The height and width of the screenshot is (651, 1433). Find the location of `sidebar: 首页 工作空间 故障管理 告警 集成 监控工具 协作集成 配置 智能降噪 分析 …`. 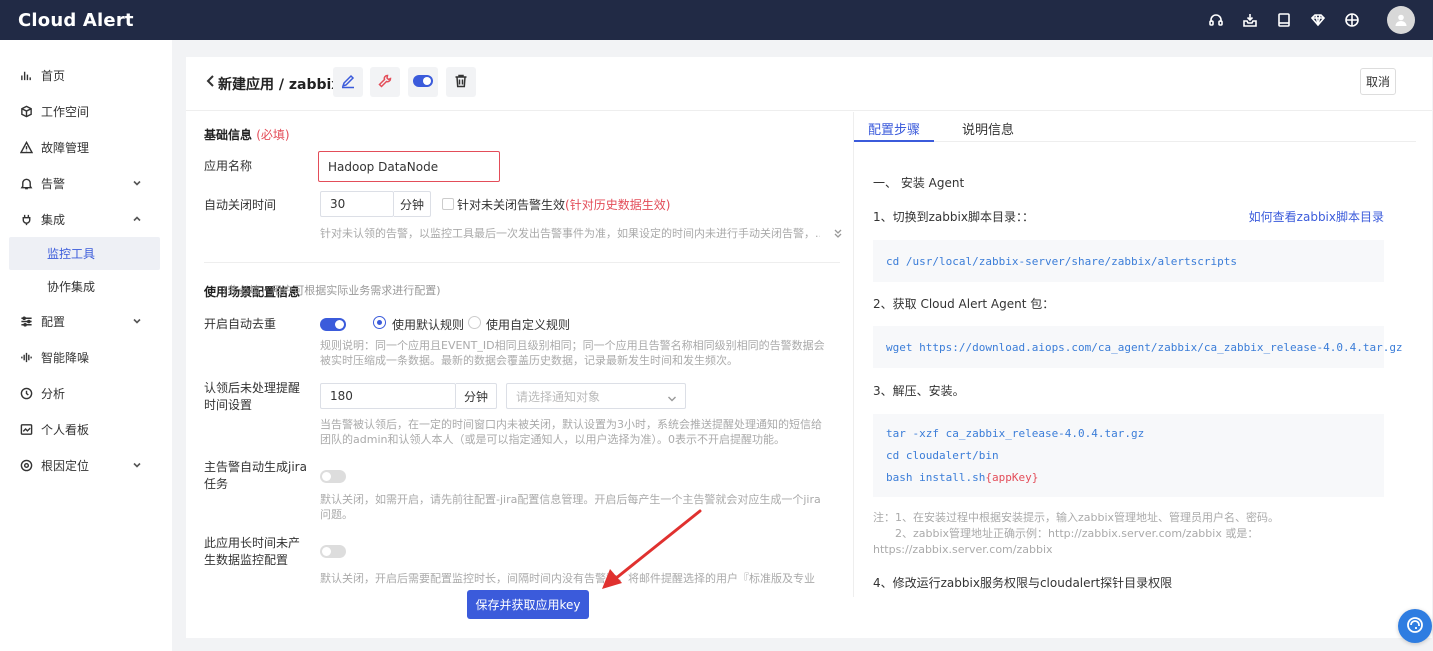

sidebar: 首页 工作空间 故障管理 告警 集成 监控工具 协作集成 配置 智能降噪 分析 … is located at coordinates (86, 345).